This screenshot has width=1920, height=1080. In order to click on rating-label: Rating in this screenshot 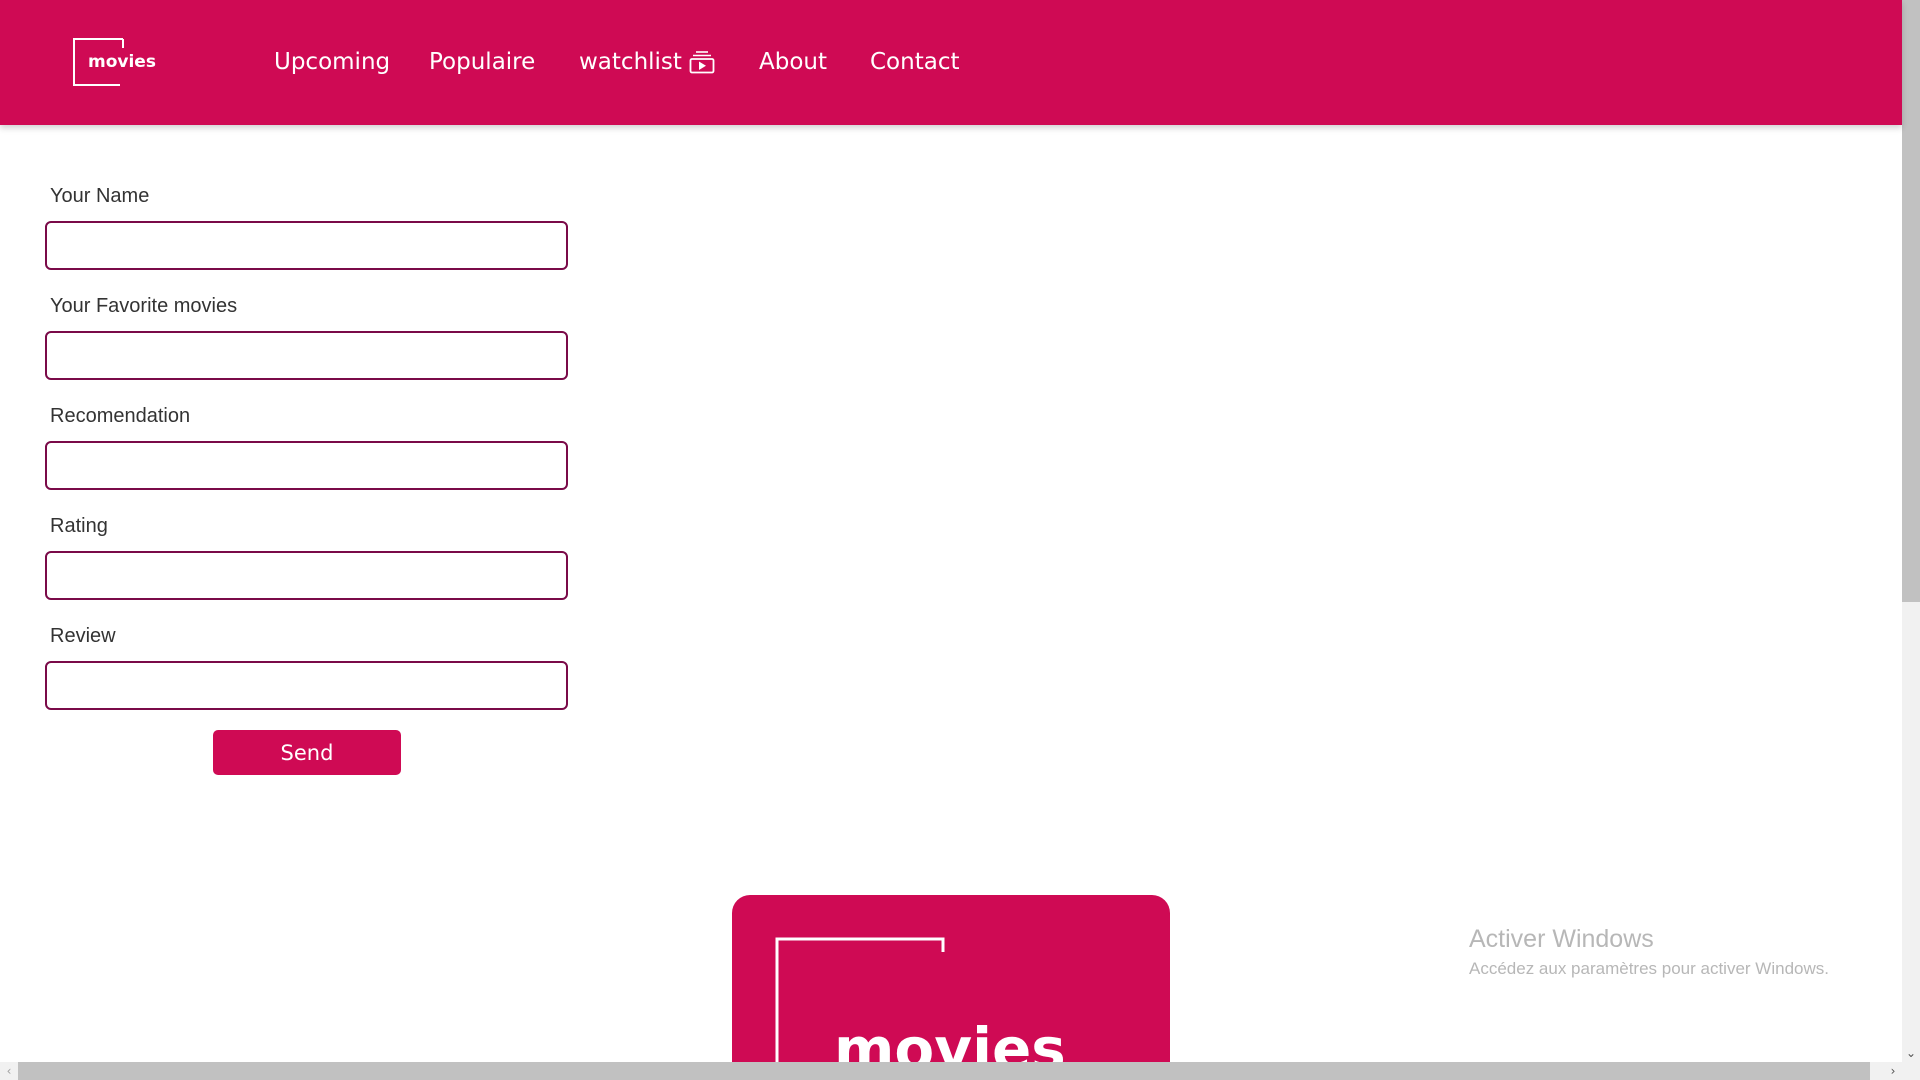, I will do `click(79, 526)`.